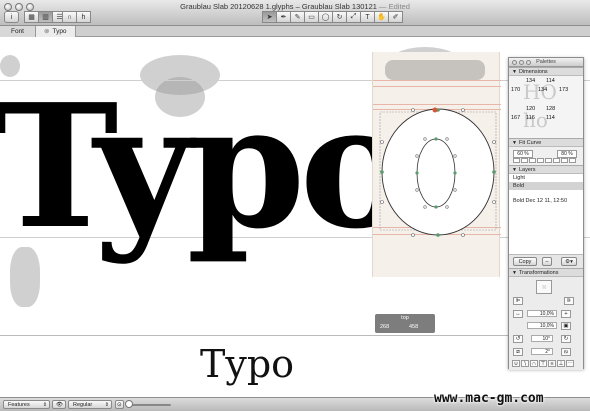 The height and width of the screenshot is (411, 590). Describe the element at coordinates (542, 313) in the screenshot. I see `scale-field: 10,0%` at that location.